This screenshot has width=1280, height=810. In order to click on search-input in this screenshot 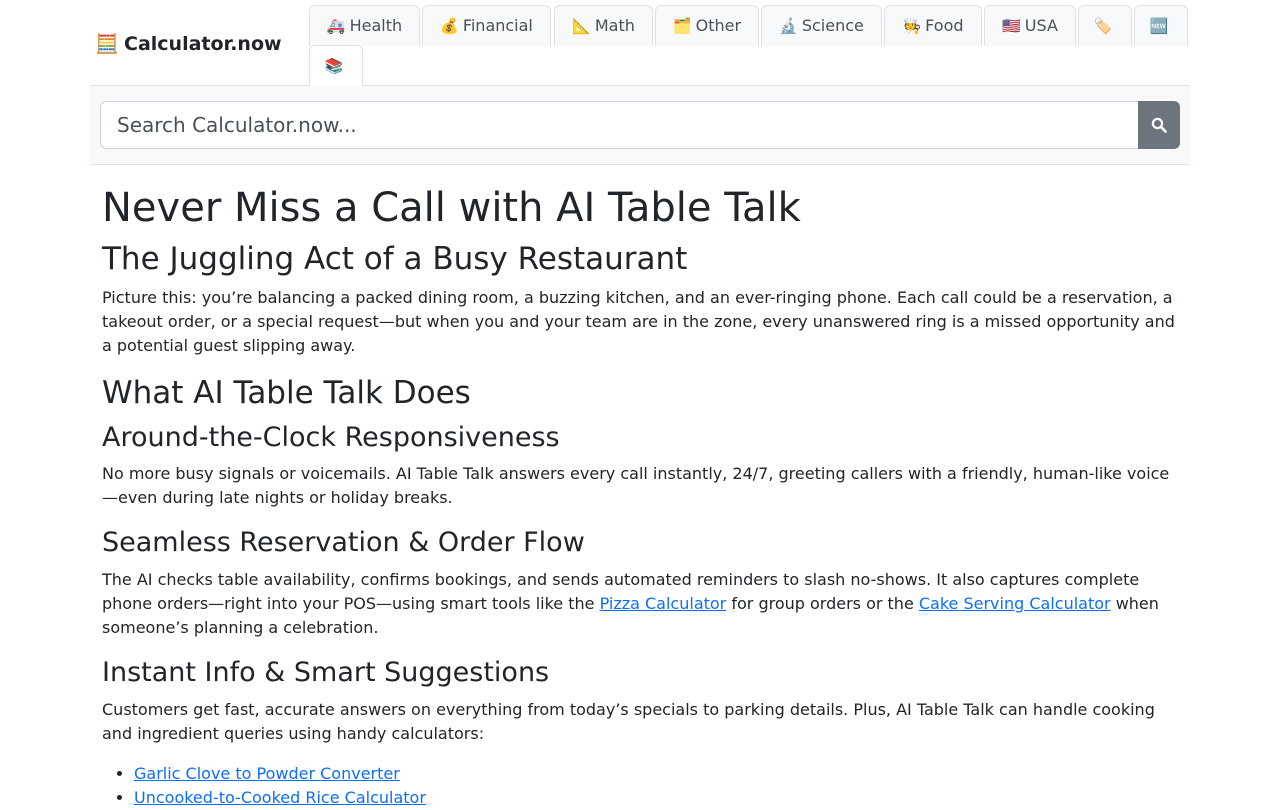, I will do `click(619, 125)`.